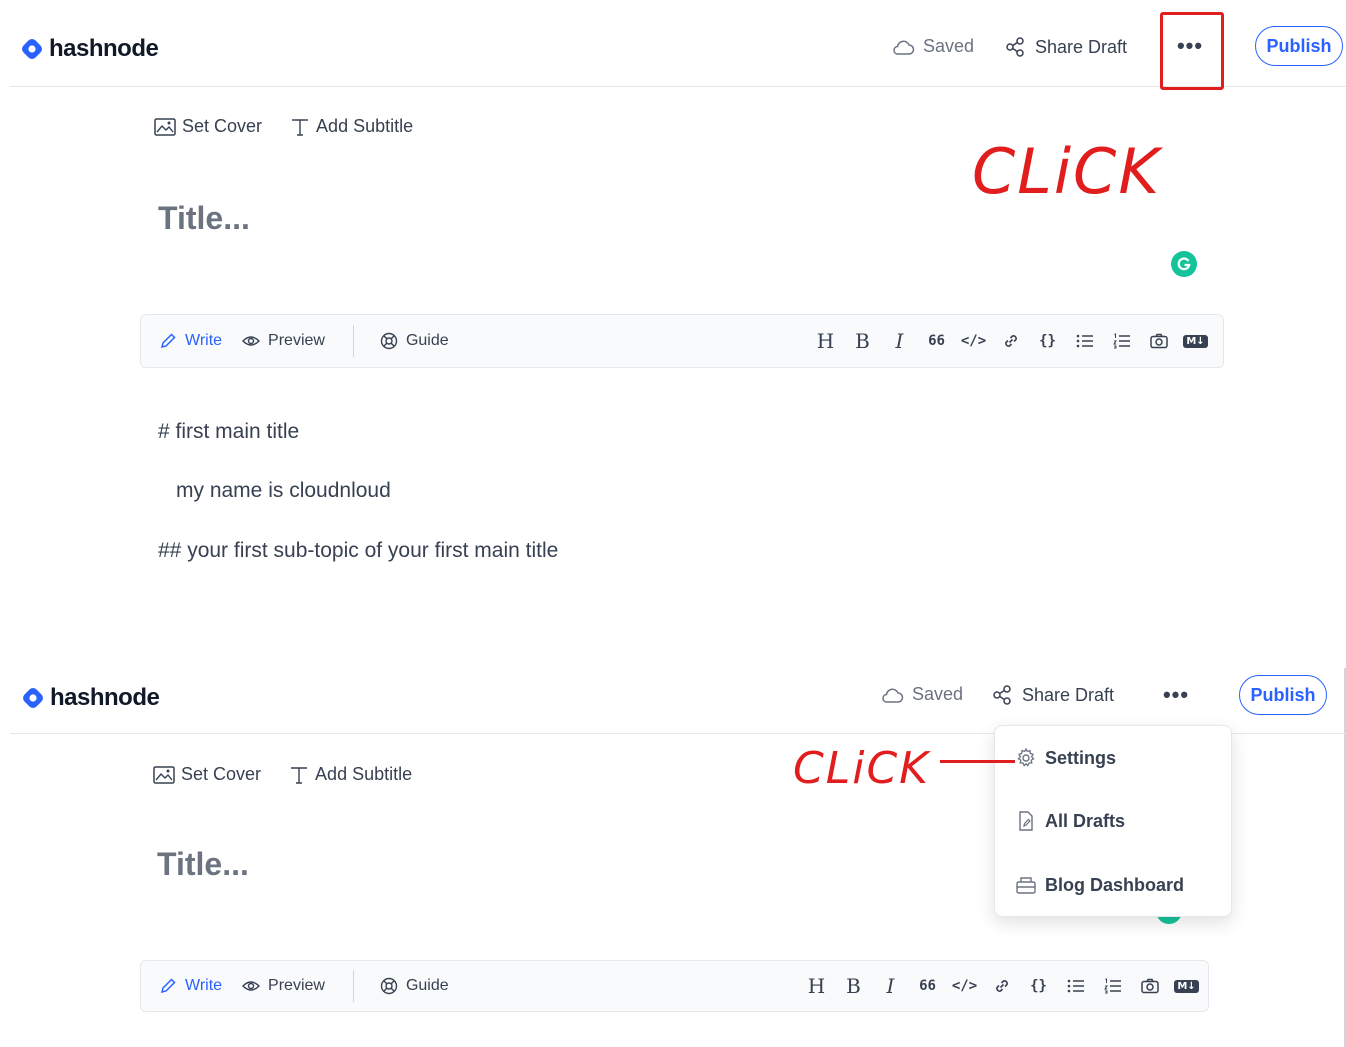  I want to click on markdown-icon: M↓, so click(1195, 341).